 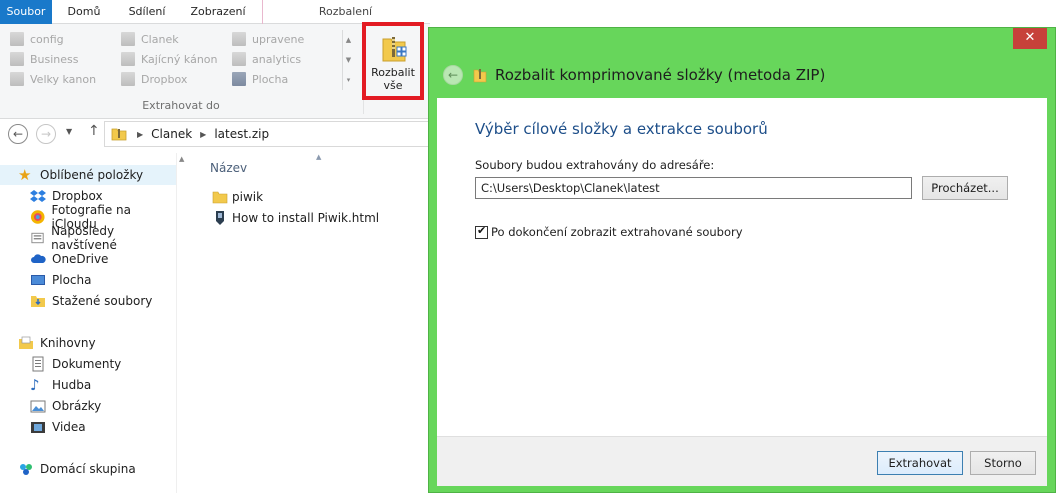 I want to click on tab-view: Zobrazení, so click(x=218, y=12).